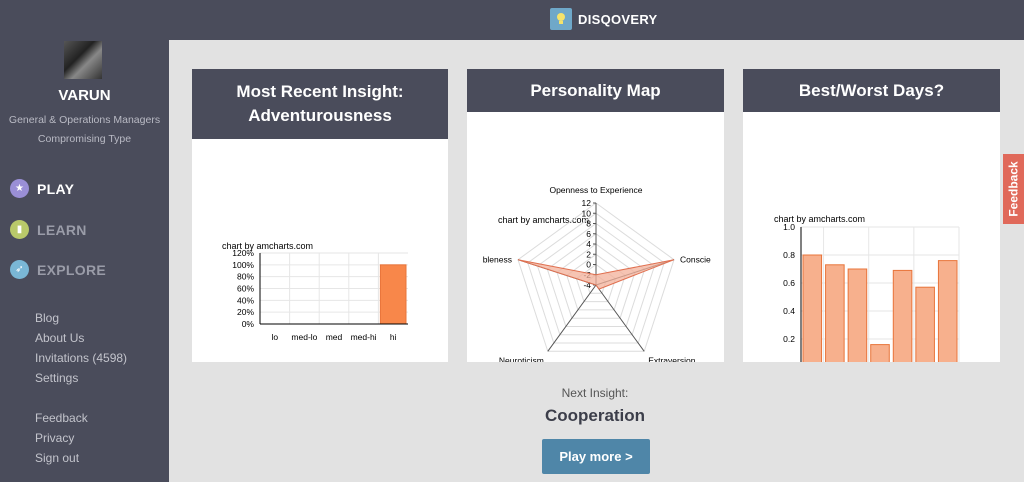  What do you see at coordinates (19, 229) in the screenshot?
I see `book-icon: ▮` at bounding box center [19, 229].